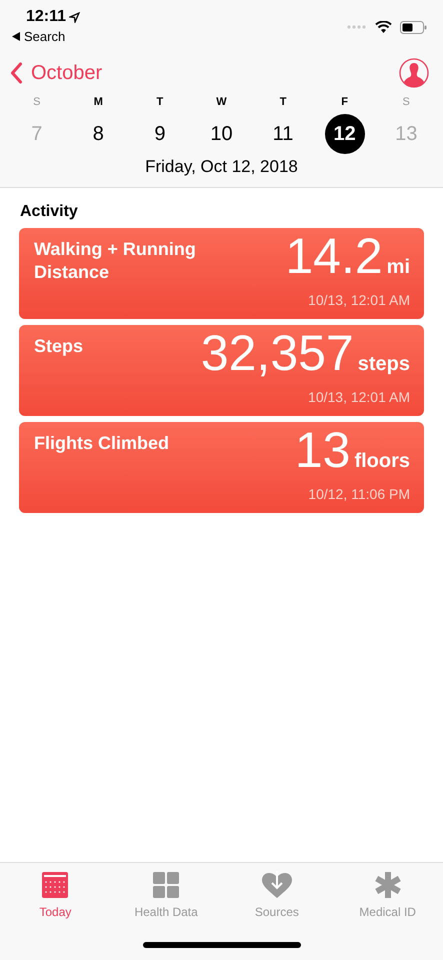 The width and height of the screenshot is (443, 960). Describe the element at coordinates (344, 102) in the screenshot. I see `weekday-label: F` at that location.